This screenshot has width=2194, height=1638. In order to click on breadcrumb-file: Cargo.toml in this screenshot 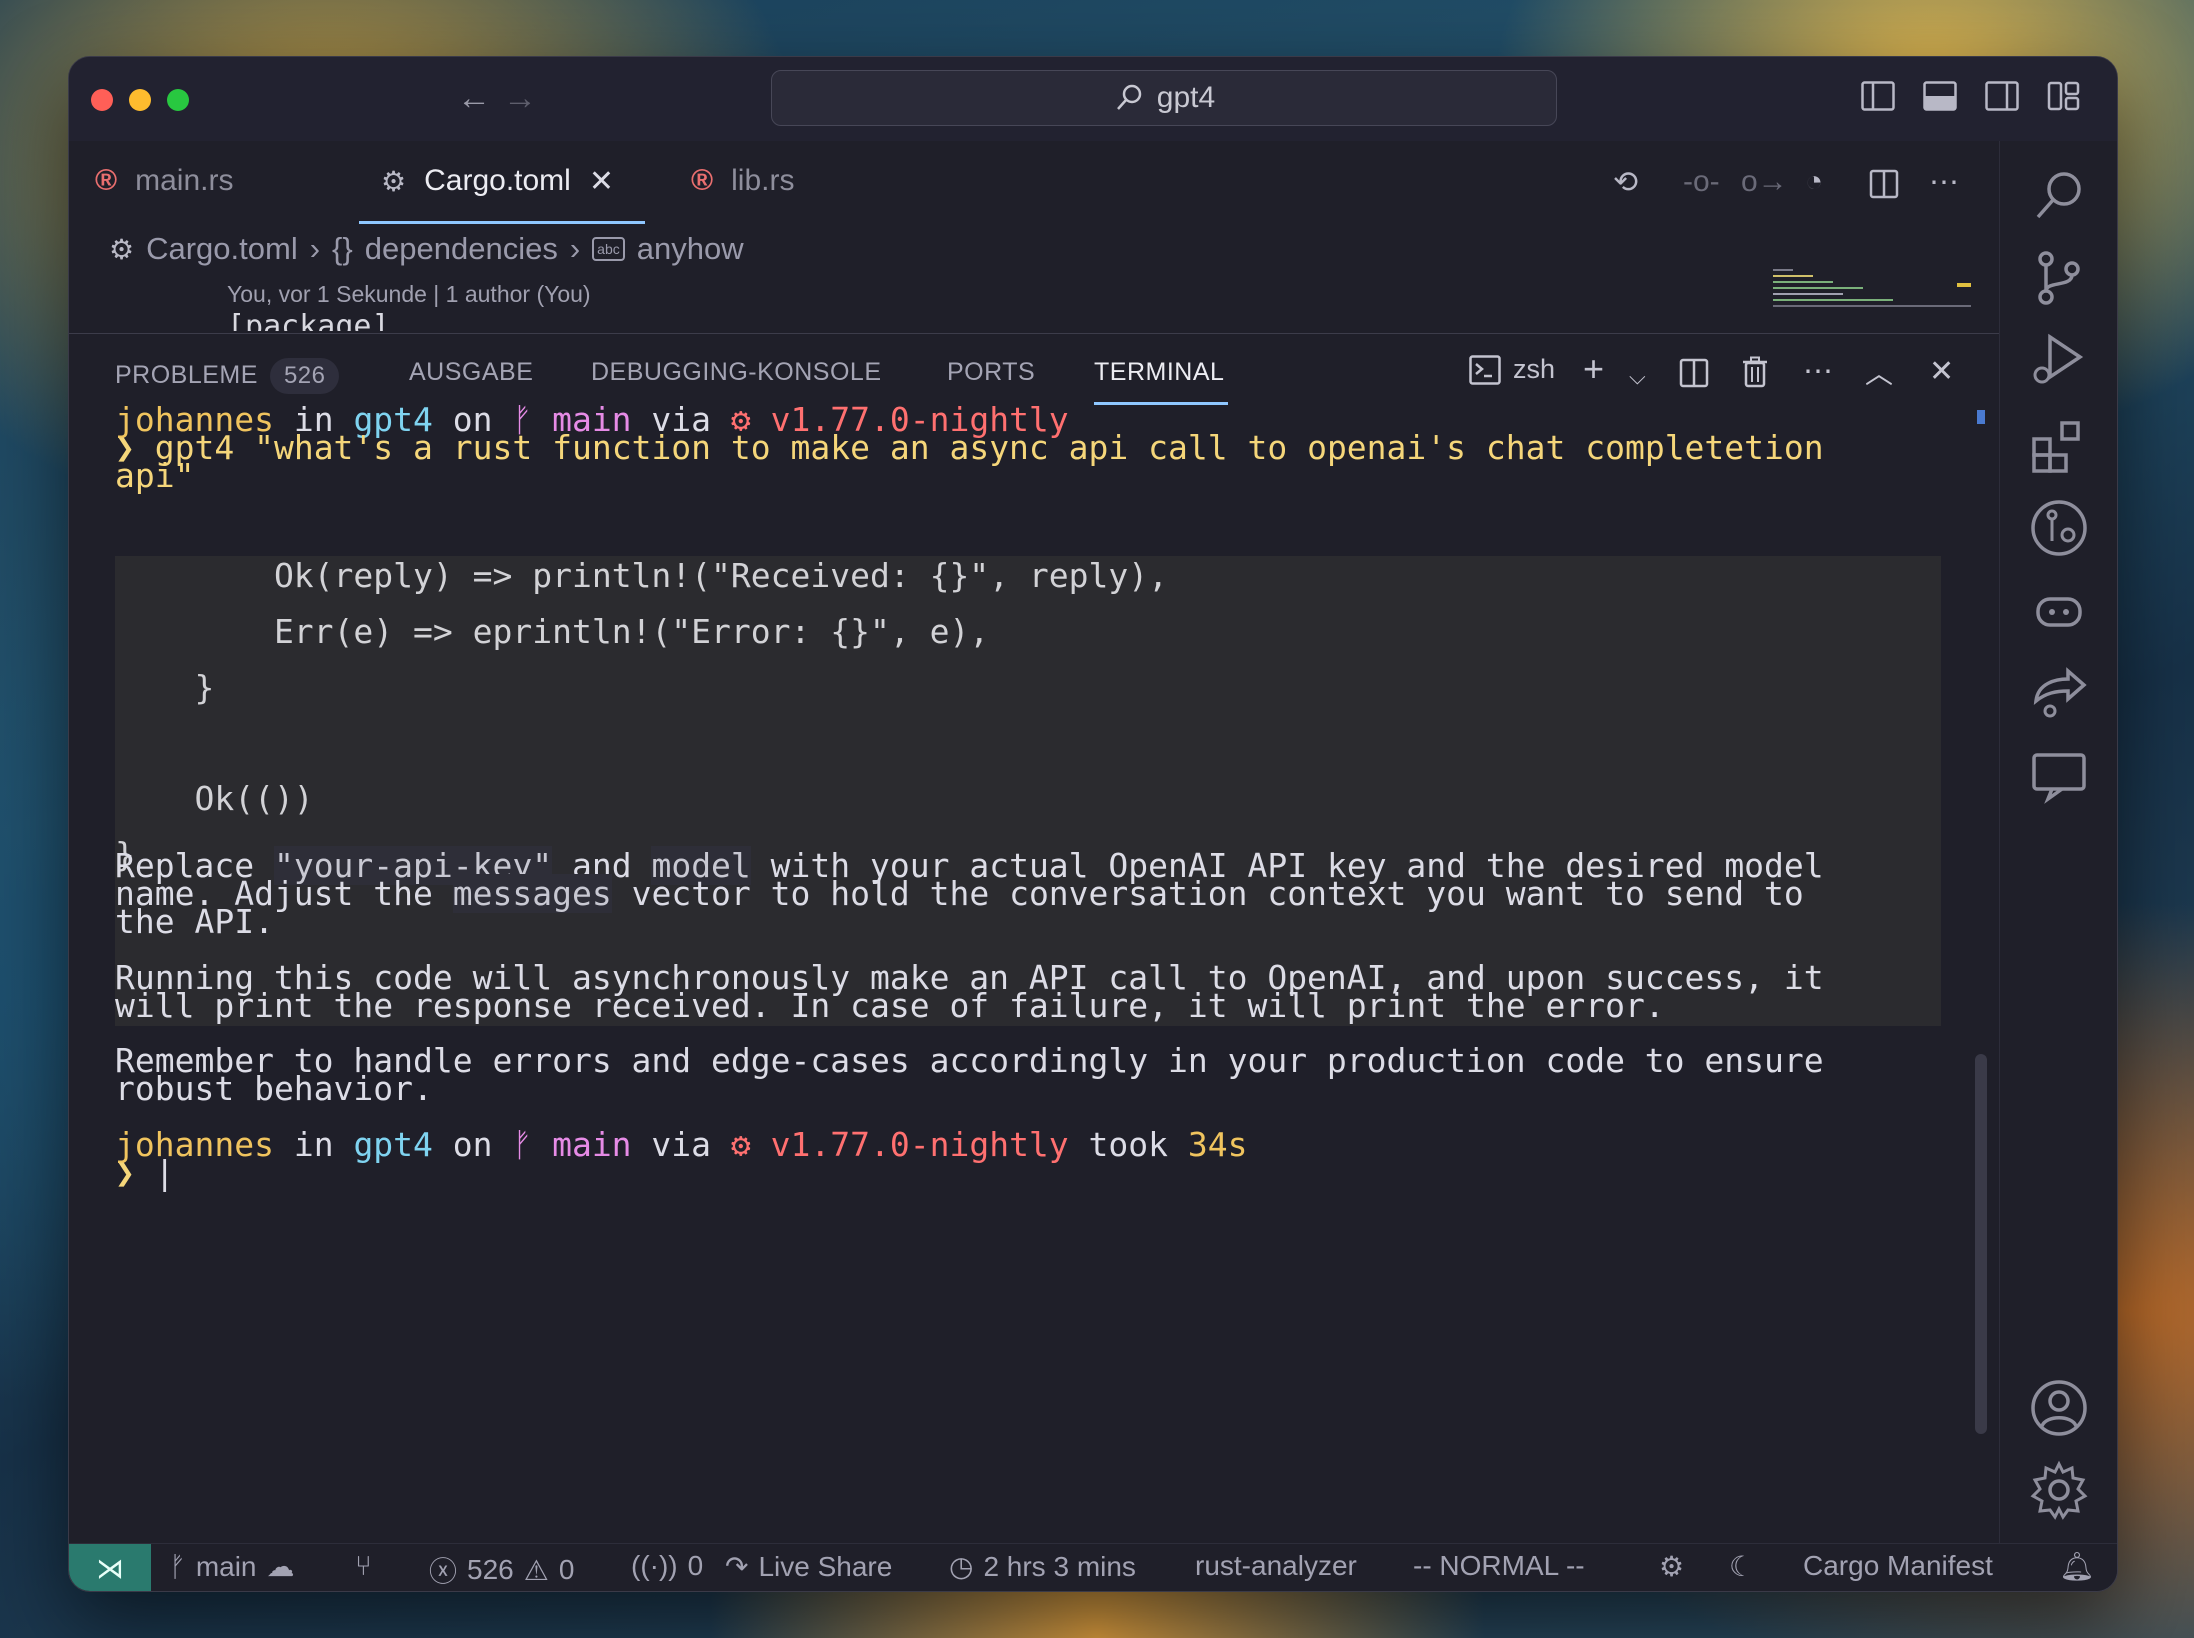, I will do `click(222, 249)`.